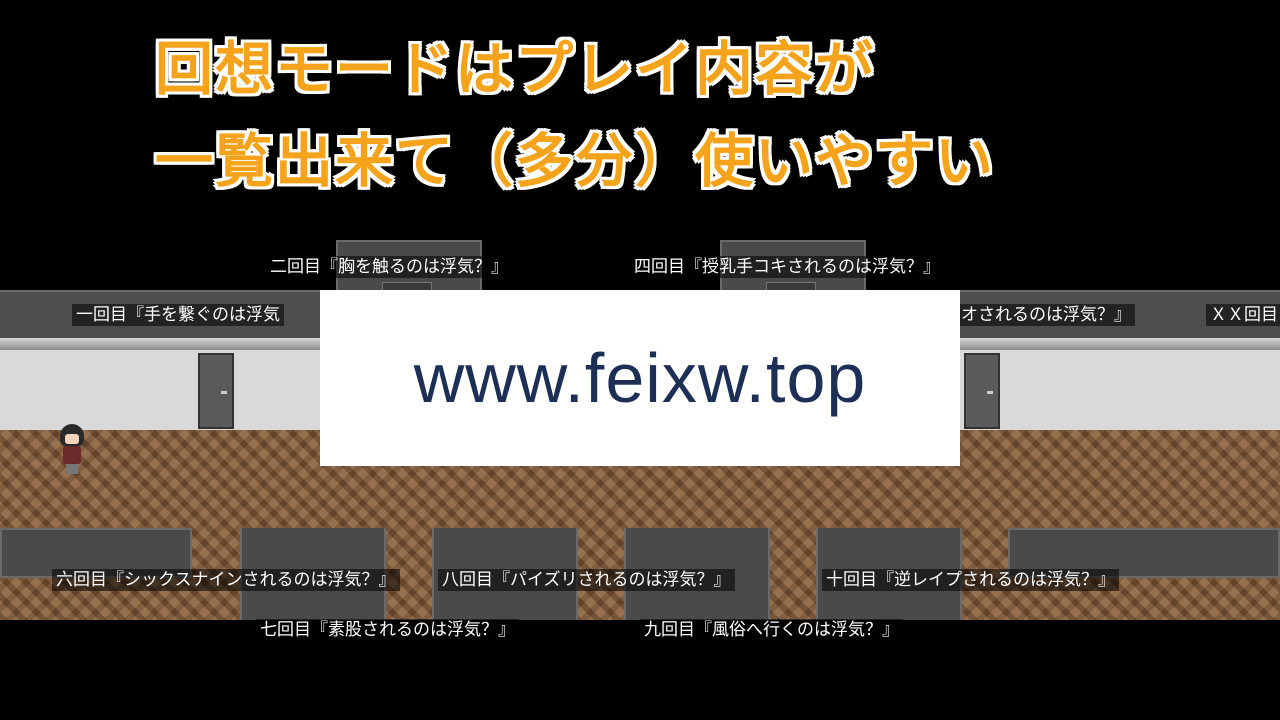  I want to click on scene-label-4: 四回目『授乳手コキされるのは浮気？』, so click(787, 267).